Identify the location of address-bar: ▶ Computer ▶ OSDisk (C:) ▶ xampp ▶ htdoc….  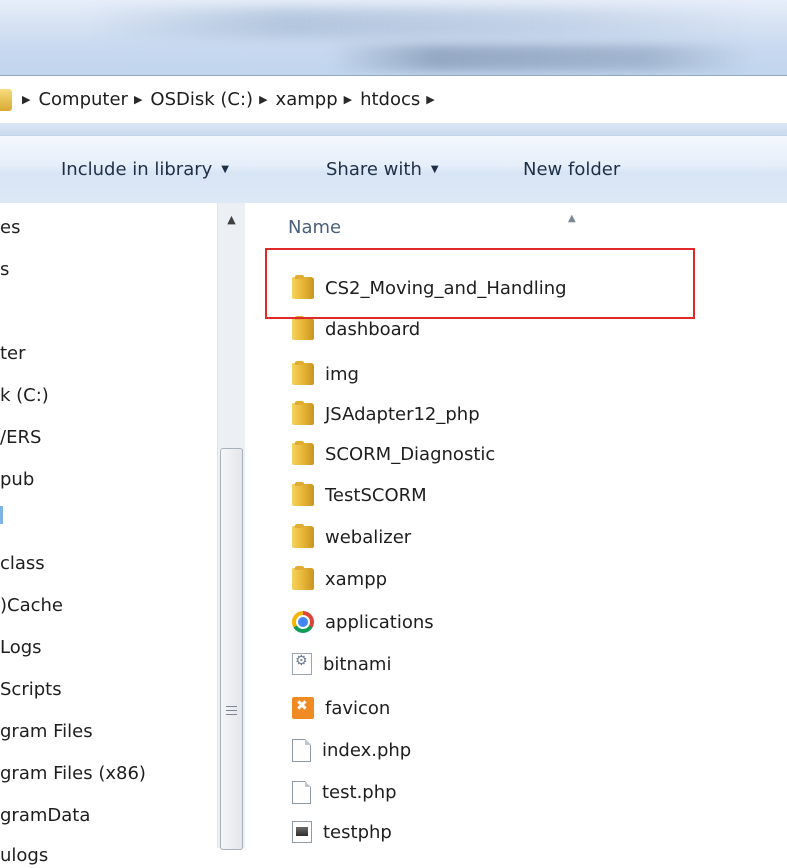
(393, 99).